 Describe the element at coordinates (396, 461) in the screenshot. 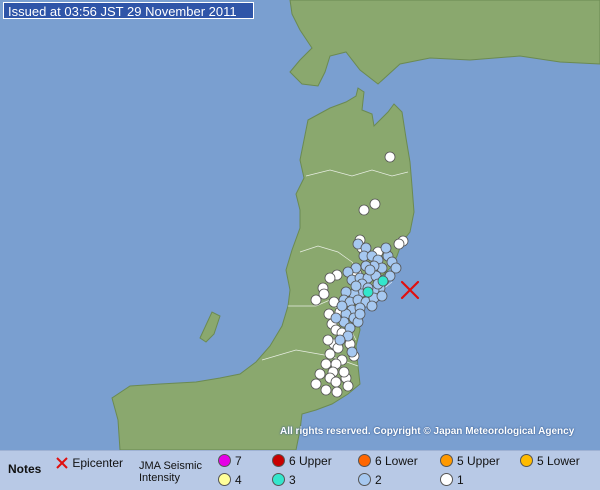

I see `level-6-lower-label: 6 Lower` at that location.